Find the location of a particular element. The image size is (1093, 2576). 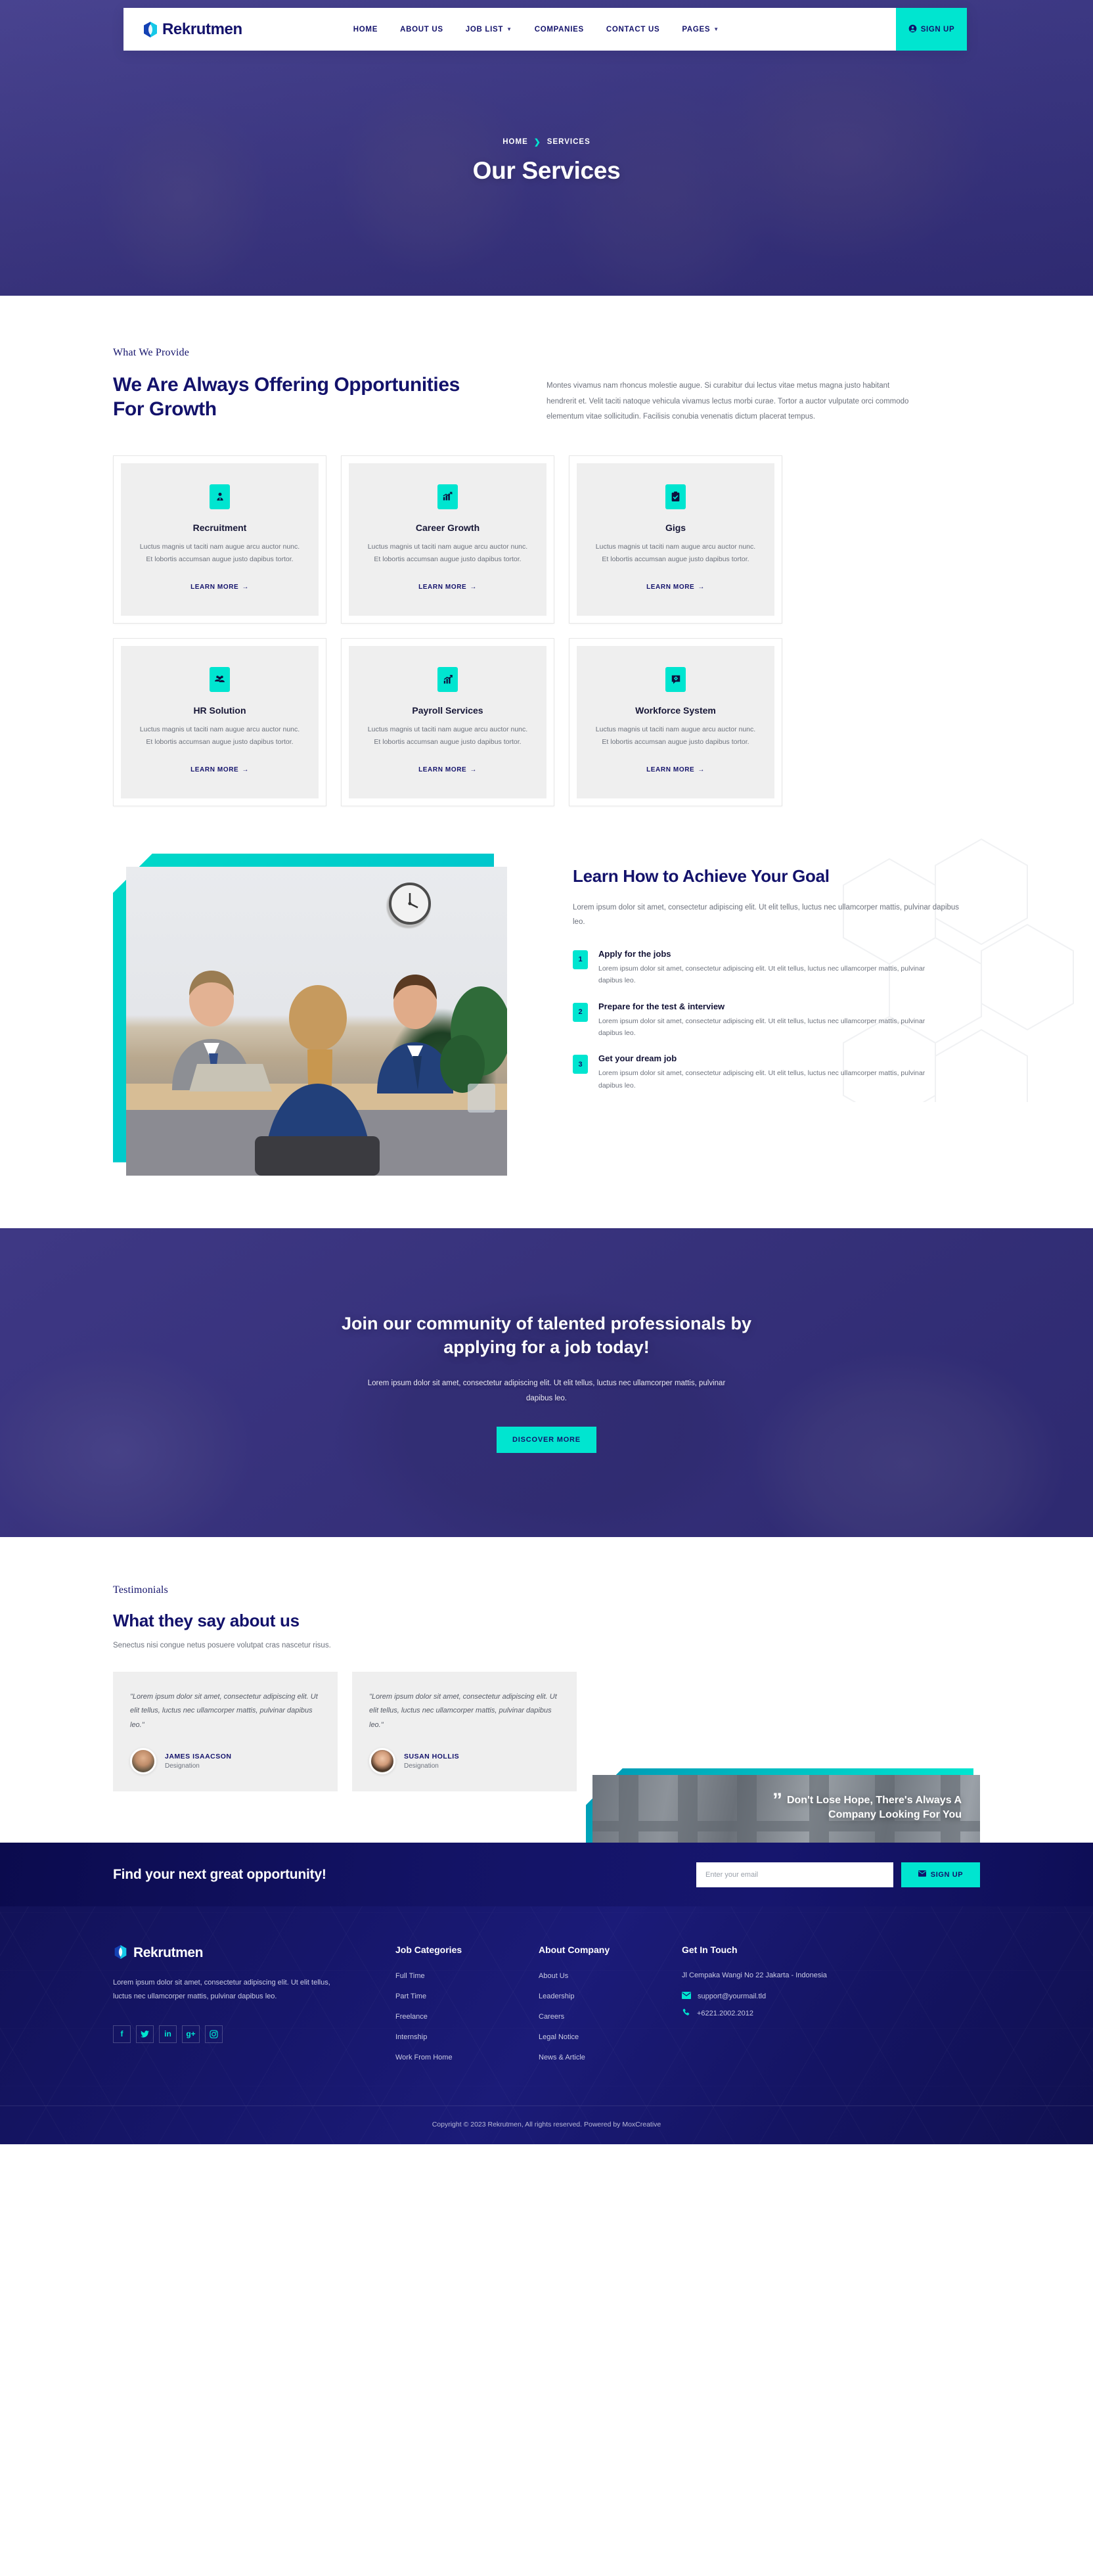

twitter-icon is located at coordinates (145, 2034).